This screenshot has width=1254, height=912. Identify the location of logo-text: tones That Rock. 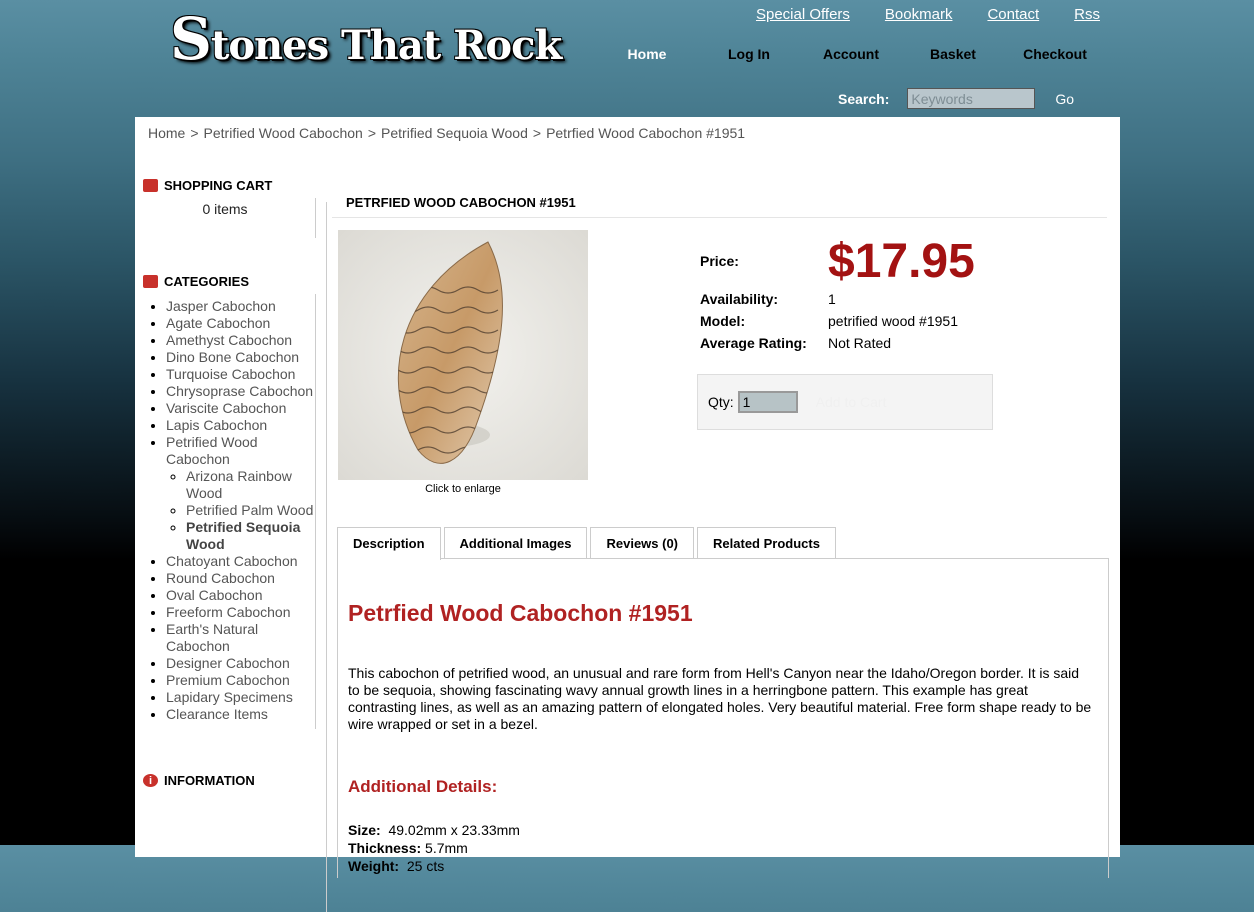
(386, 45).